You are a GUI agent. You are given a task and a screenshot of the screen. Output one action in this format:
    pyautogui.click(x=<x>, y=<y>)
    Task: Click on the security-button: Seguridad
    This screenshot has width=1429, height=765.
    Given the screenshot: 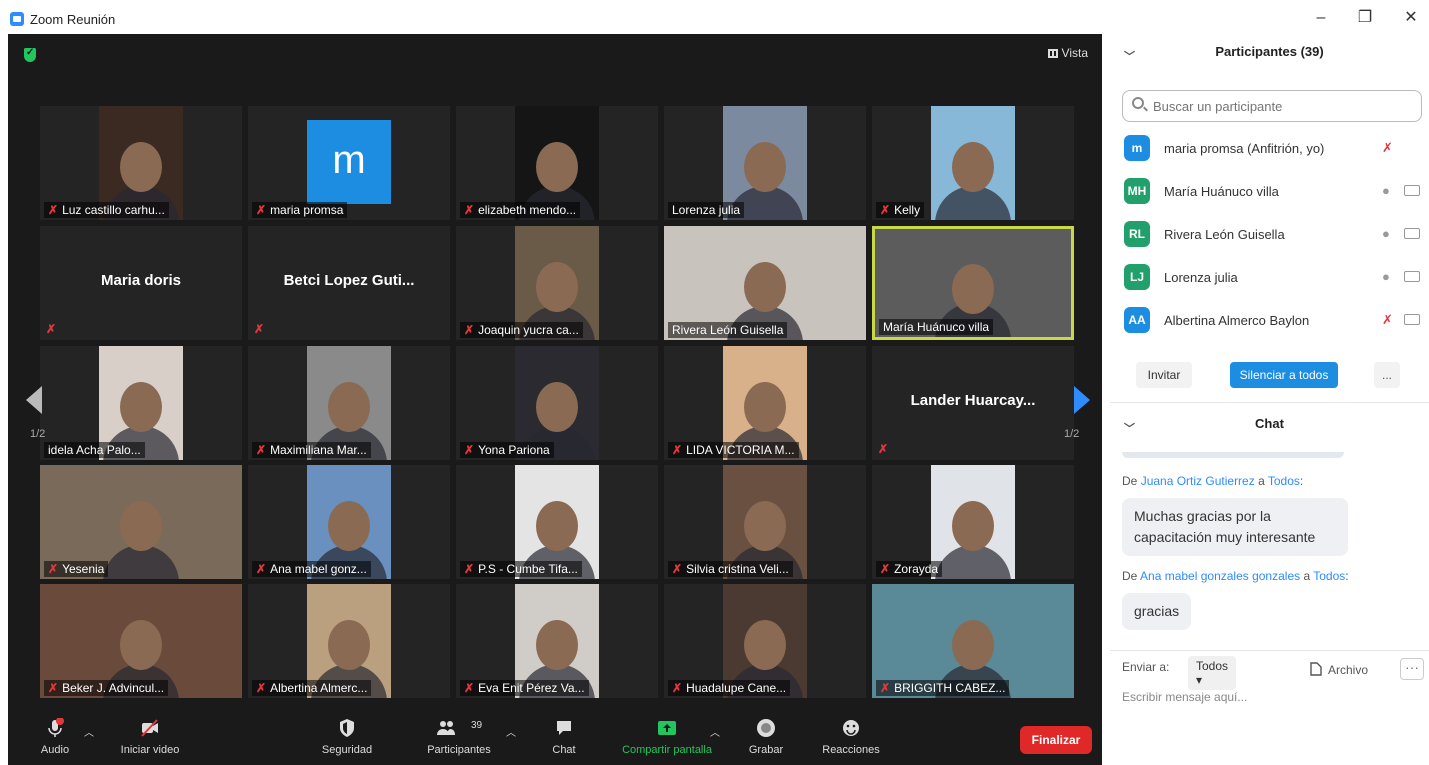 What is the action you would take?
    pyautogui.click(x=347, y=737)
    